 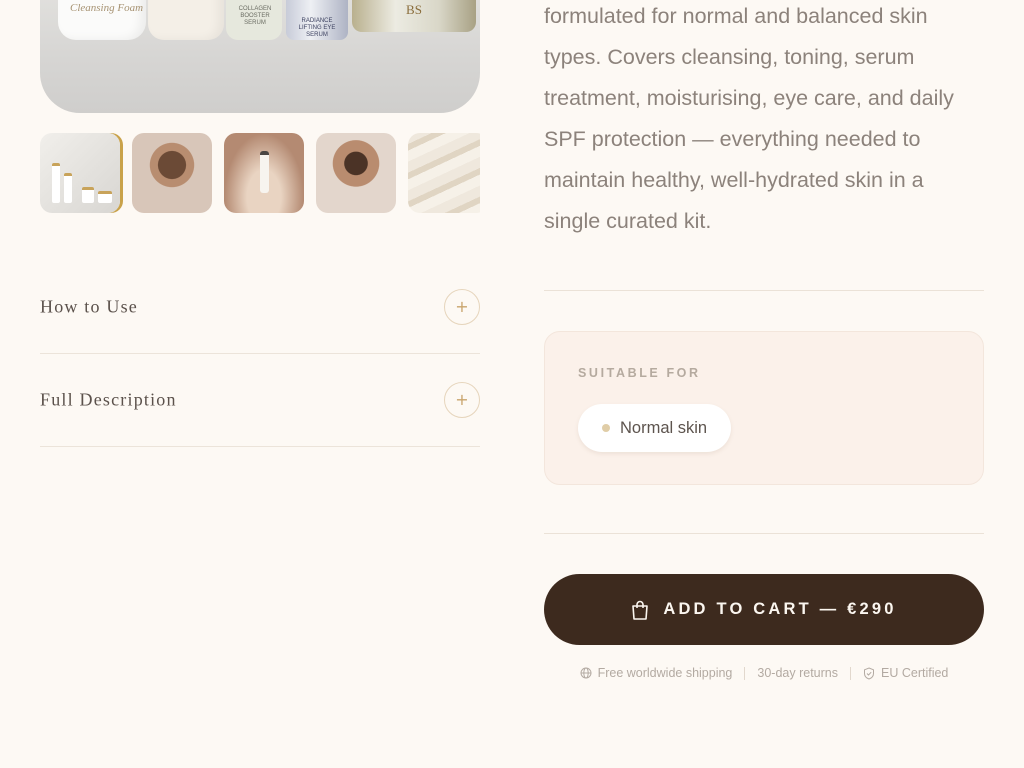 What do you see at coordinates (780, 609) in the screenshot?
I see `add-to-cart-label: ADD TO CART — €290` at bounding box center [780, 609].